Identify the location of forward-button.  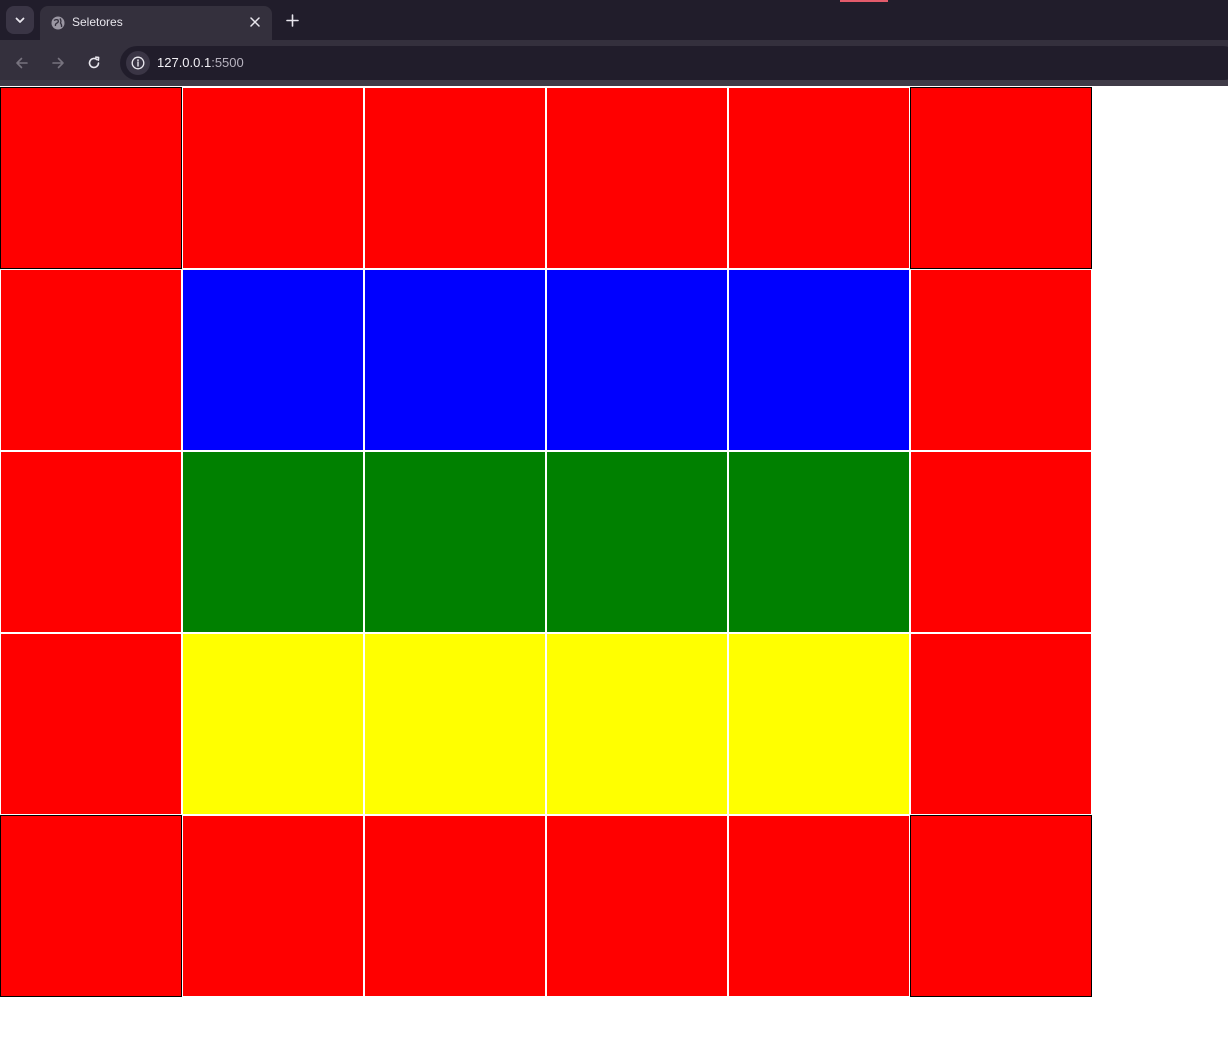
(58, 63).